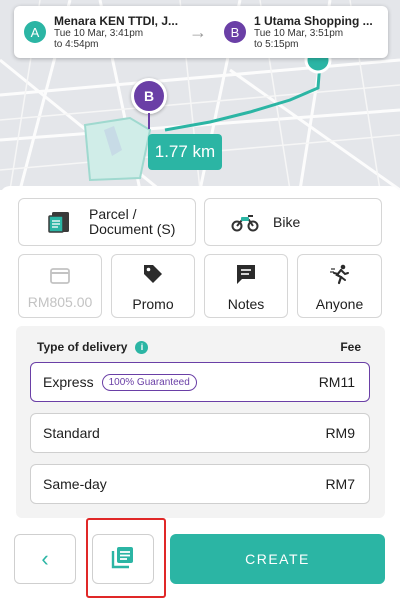  Describe the element at coordinates (340, 484) in the screenshot. I see `delivery-option-fee: RM7` at that location.